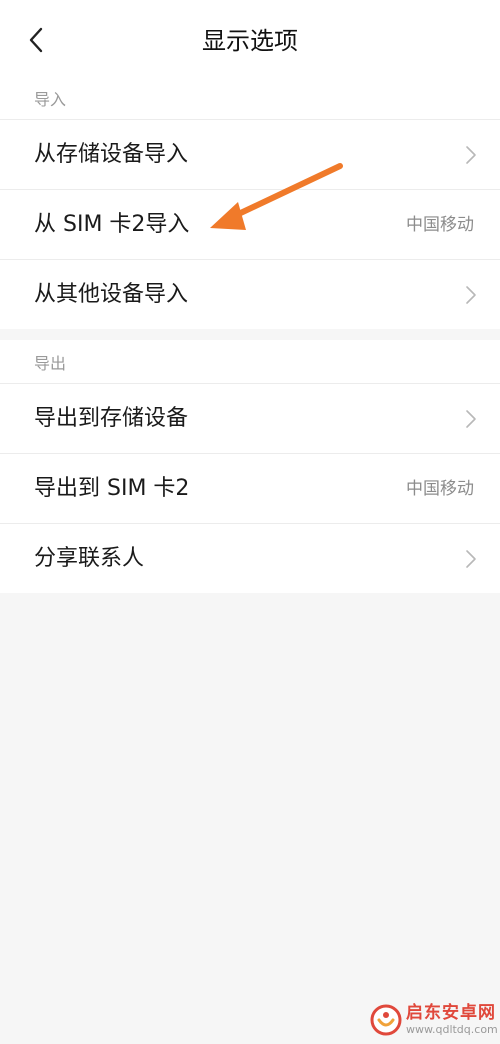 The height and width of the screenshot is (1044, 500). I want to click on row-label: 导出到存储设备, so click(111, 418).